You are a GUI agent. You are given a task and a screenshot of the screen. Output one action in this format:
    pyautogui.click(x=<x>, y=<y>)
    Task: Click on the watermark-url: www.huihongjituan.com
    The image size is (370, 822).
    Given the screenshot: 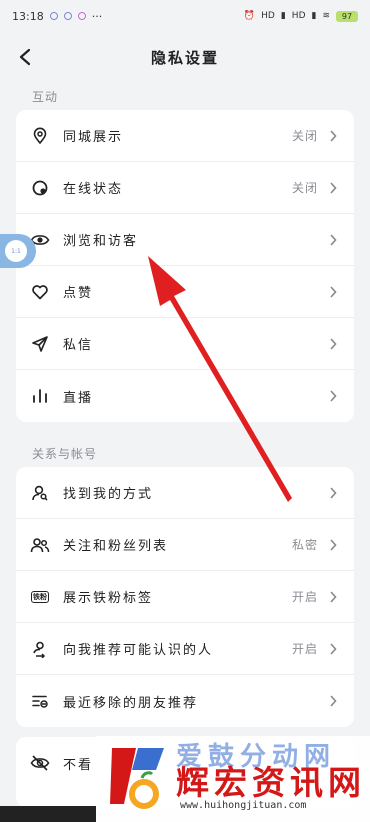 What is the action you would take?
    pyautogui.click(x=243, y=805)
    